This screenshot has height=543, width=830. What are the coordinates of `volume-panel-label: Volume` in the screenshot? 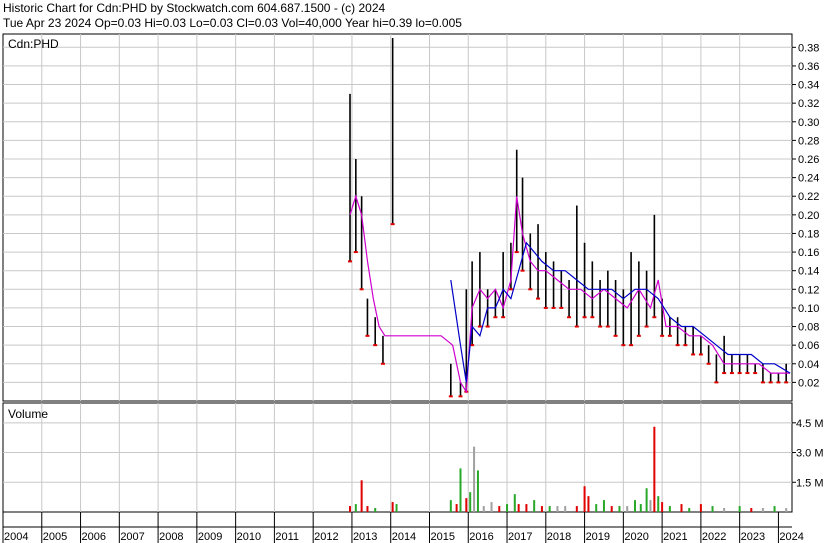 It's located at (28, 414).